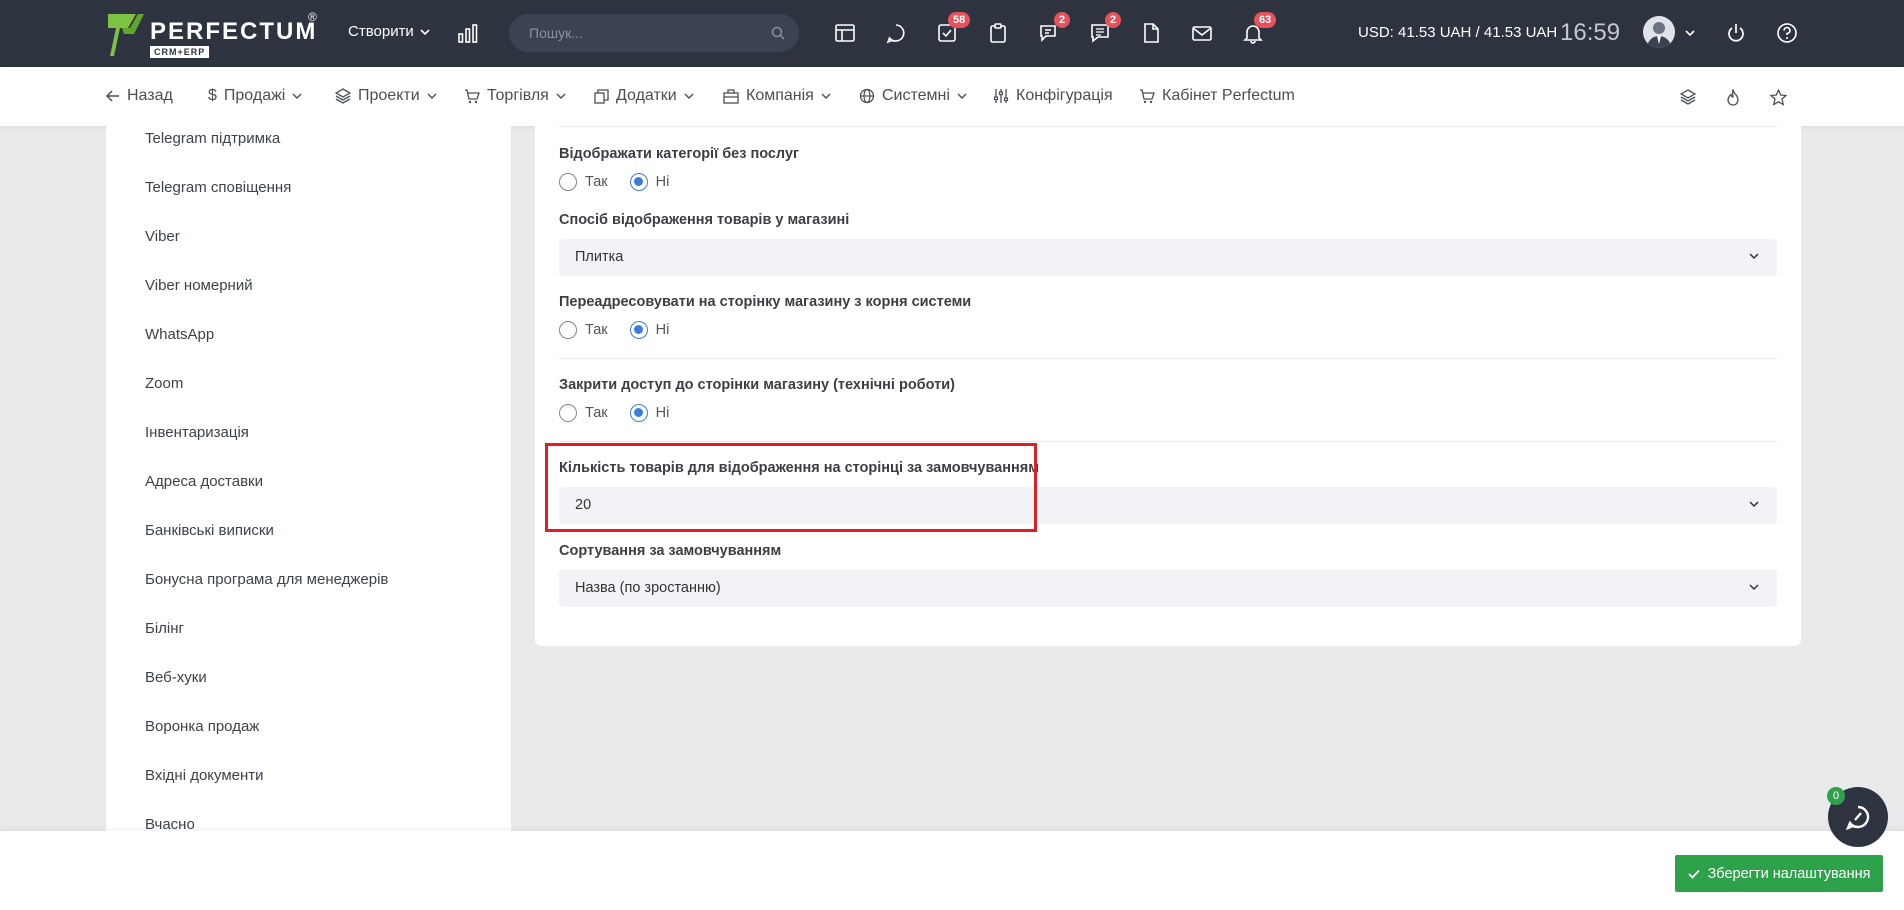  What do you see at coordinates (1147, 96) in the screenshot?
I see `cart-icon` at bounding box center [1147, 96].